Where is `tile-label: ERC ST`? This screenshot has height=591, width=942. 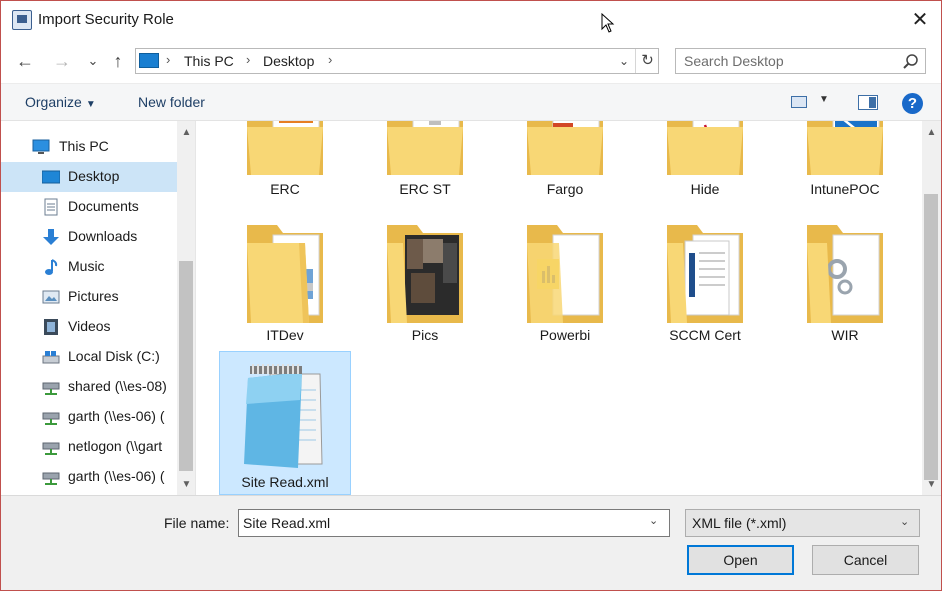
tile-label: ERC ST is located at coordinates (425, 189).